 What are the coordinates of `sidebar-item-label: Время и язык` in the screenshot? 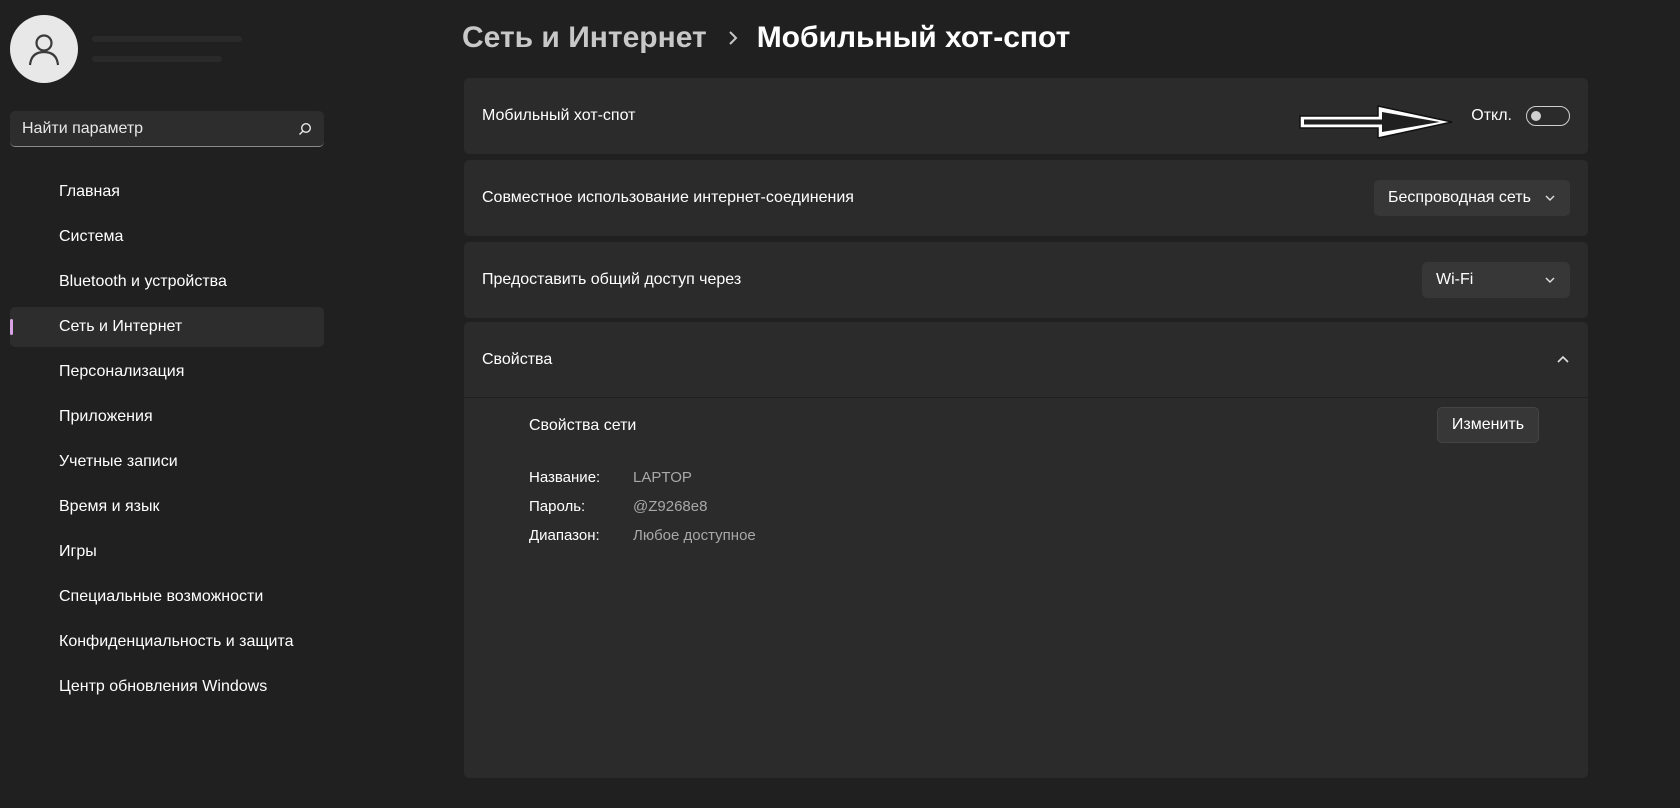 It's located at (109, 506).